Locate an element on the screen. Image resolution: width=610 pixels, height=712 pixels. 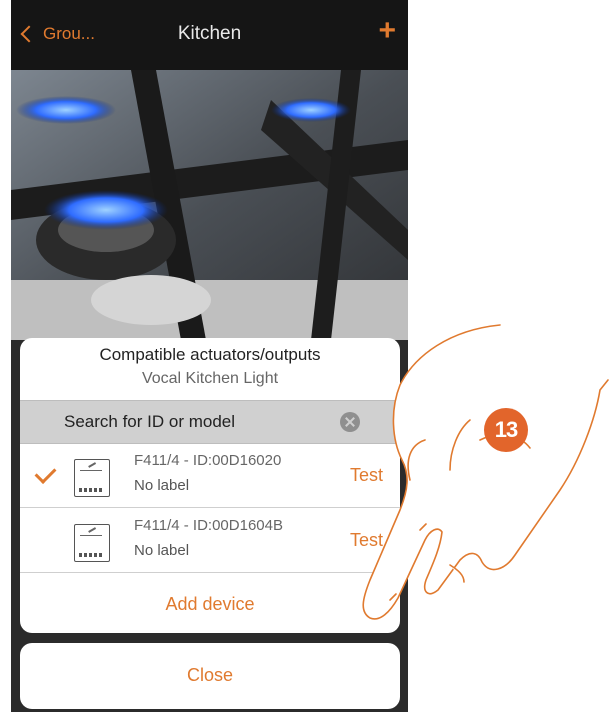
checkmark-icon is located at coordinates (45, 473).